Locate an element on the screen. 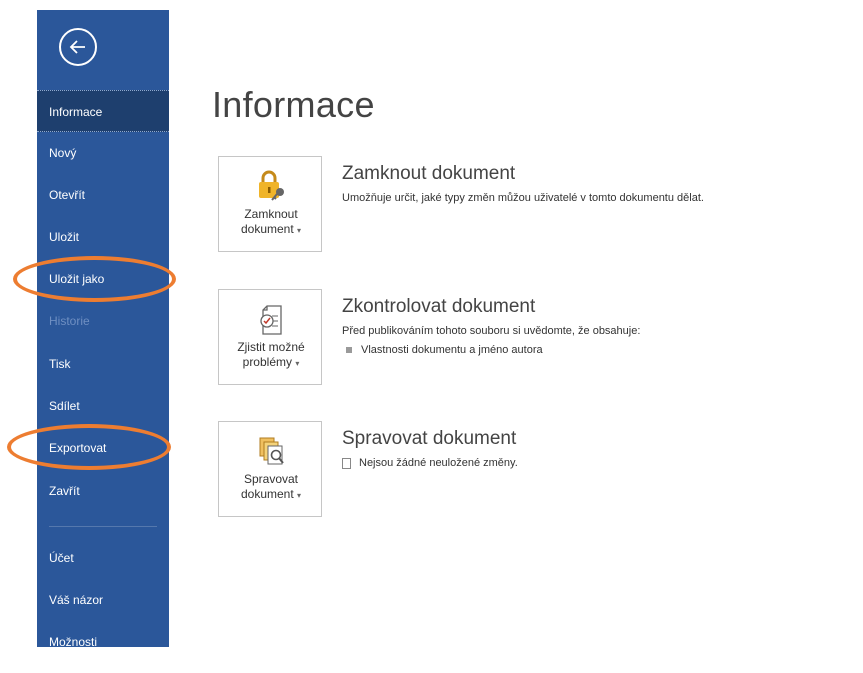 The width and height of the screenshot is (863, 673). status-text: Nejsou žádné neuložené změny. is located at coordinates (438, 463).